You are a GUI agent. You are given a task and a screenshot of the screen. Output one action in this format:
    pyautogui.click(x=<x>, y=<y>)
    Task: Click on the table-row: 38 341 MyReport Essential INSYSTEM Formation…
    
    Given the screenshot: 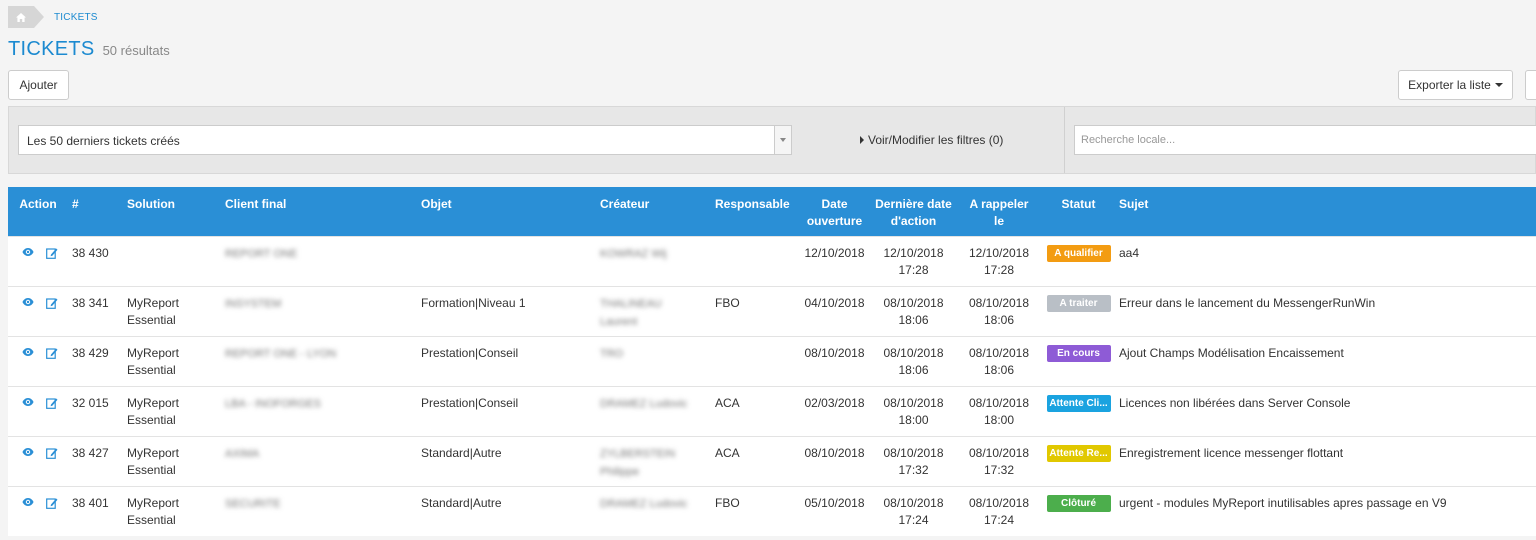 What is the action you would take?
    pyautogui.click(x=772, y=311)
    